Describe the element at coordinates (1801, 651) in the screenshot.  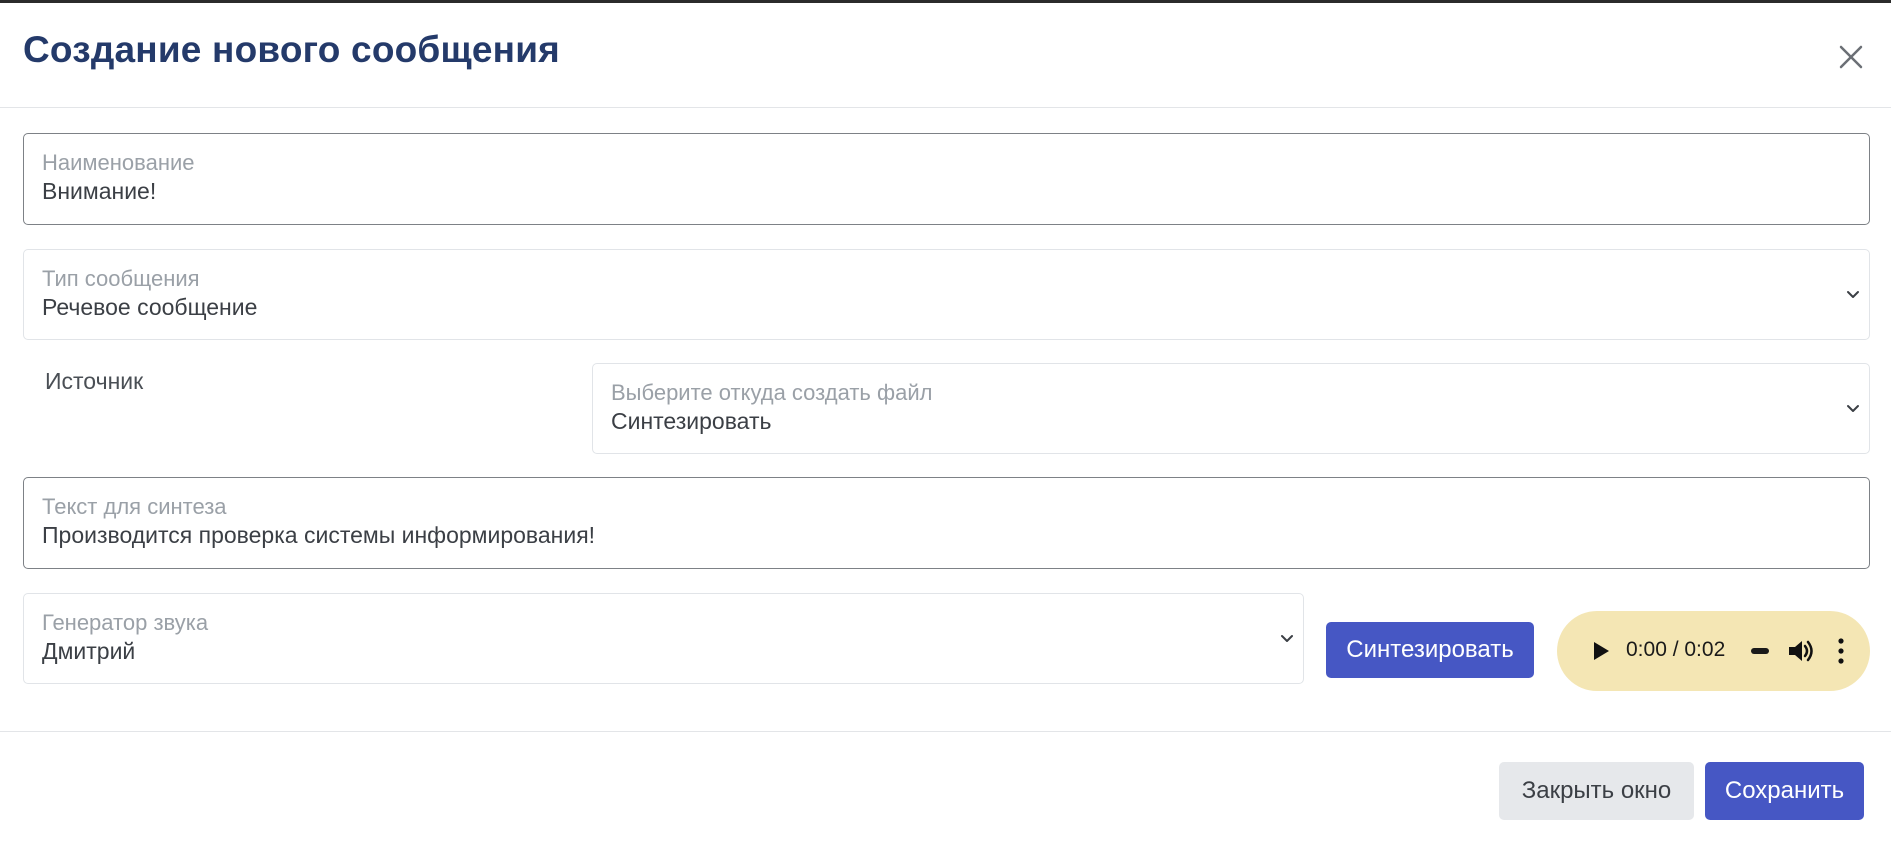
I see `volume-icon` at that location.